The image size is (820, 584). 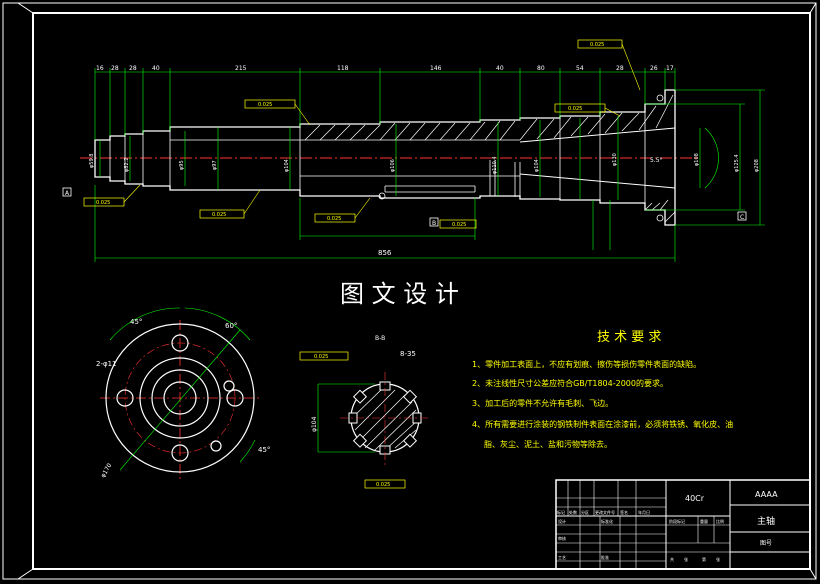 I want to click on dim-80: 80, so click(x=541, y=68).